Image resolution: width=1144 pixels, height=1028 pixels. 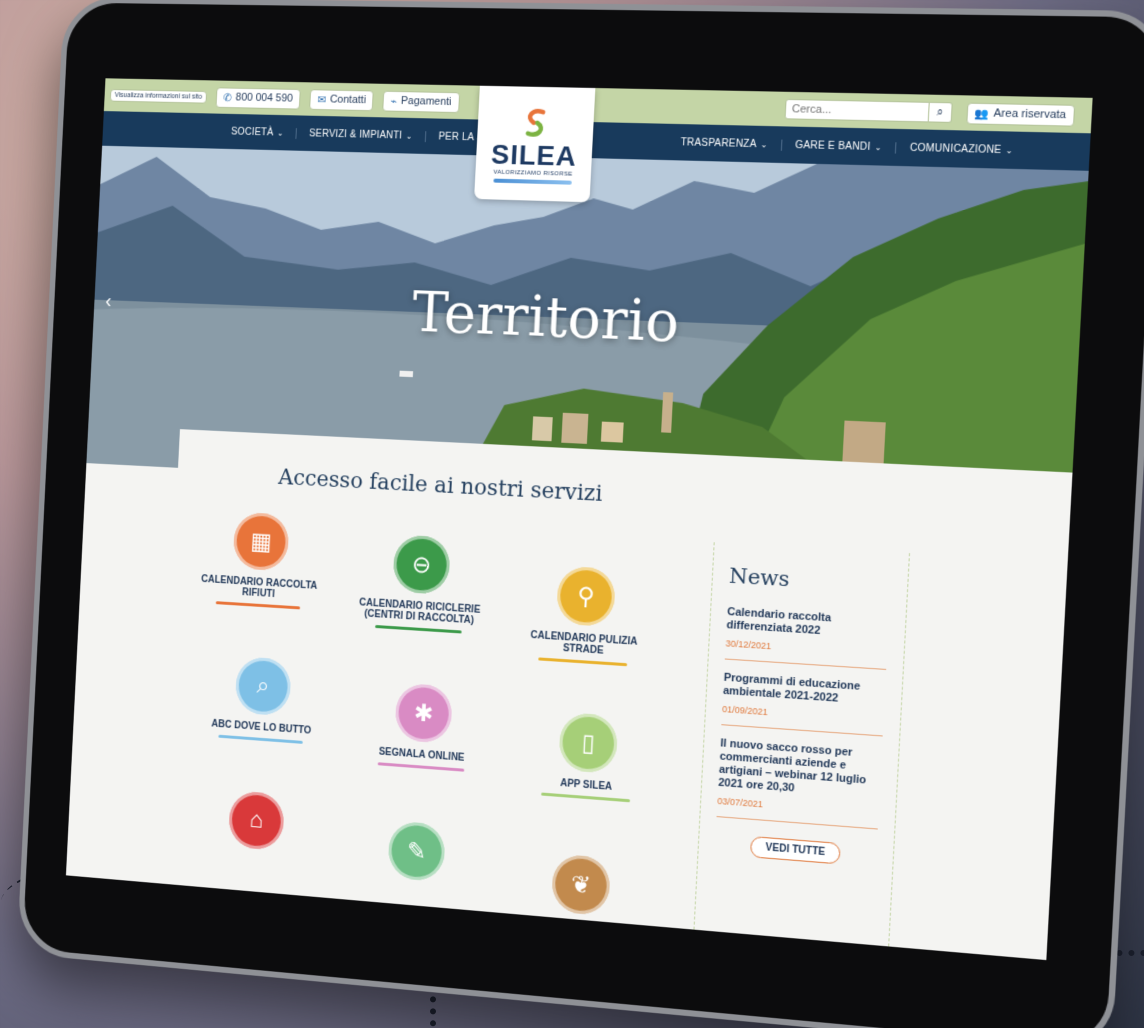 I want to click on chevron-left-icon: ‹, so click(x=108, y=301).